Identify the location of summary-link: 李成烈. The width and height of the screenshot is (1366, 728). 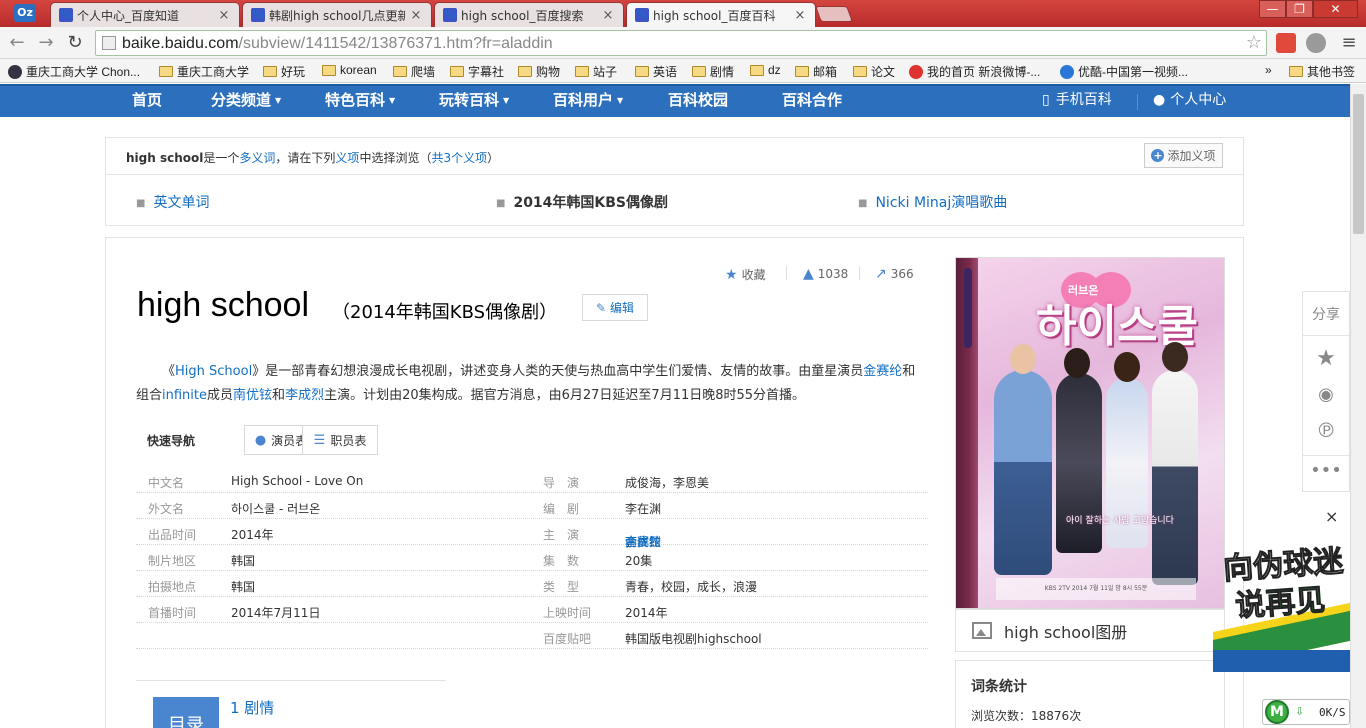
(304, 395).